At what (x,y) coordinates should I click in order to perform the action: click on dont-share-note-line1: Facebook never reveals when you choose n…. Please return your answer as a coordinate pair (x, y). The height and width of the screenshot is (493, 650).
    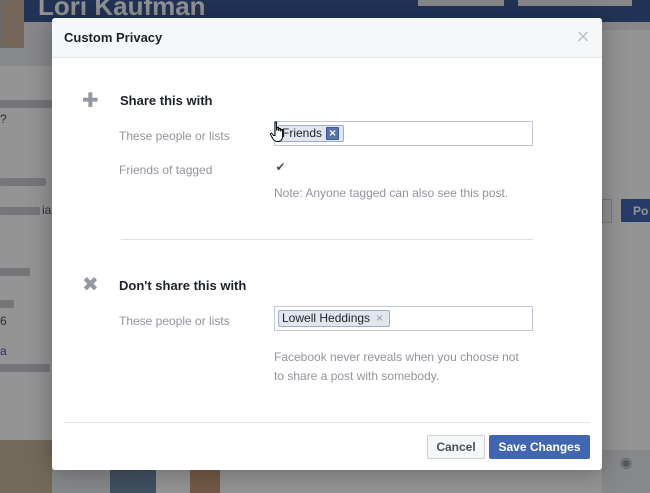
    Looking at the image, I should click on (396, 357).